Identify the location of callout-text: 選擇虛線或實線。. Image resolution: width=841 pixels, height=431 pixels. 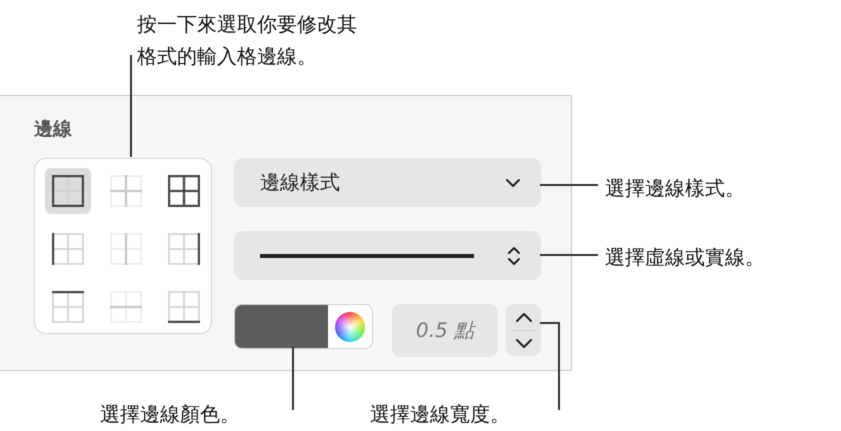
(685, 257).